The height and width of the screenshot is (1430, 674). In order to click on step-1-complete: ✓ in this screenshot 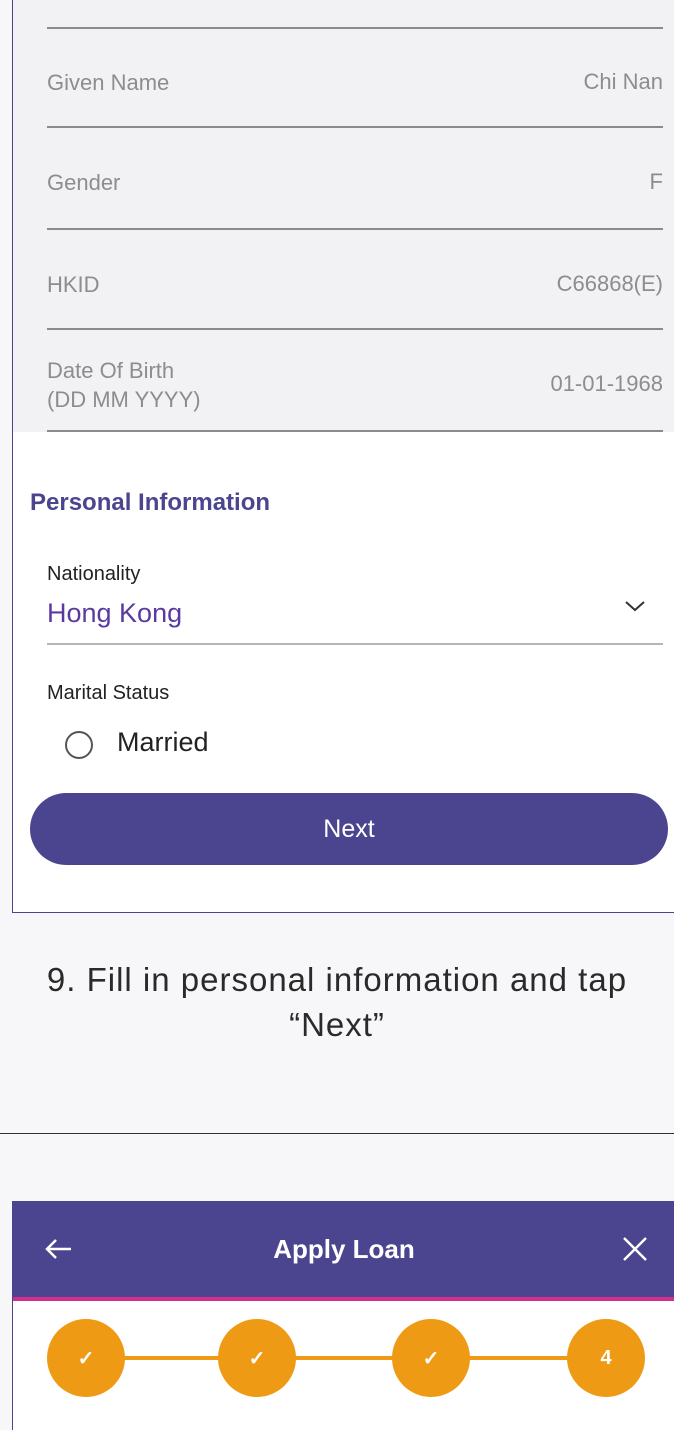, I will do `click(86, 1358)`.